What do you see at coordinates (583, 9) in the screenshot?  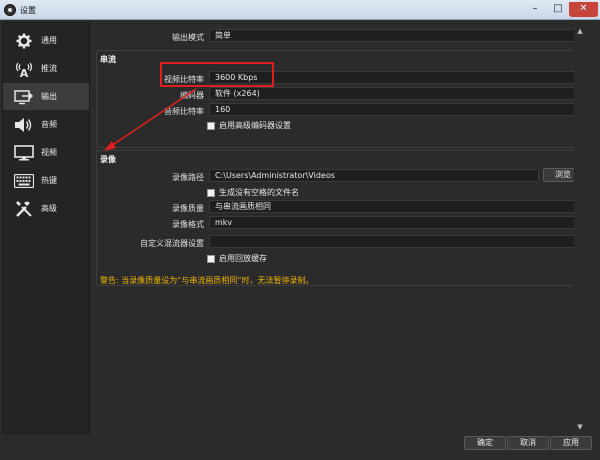 I see `close-button: ✕` at bounding box center [583, 9].